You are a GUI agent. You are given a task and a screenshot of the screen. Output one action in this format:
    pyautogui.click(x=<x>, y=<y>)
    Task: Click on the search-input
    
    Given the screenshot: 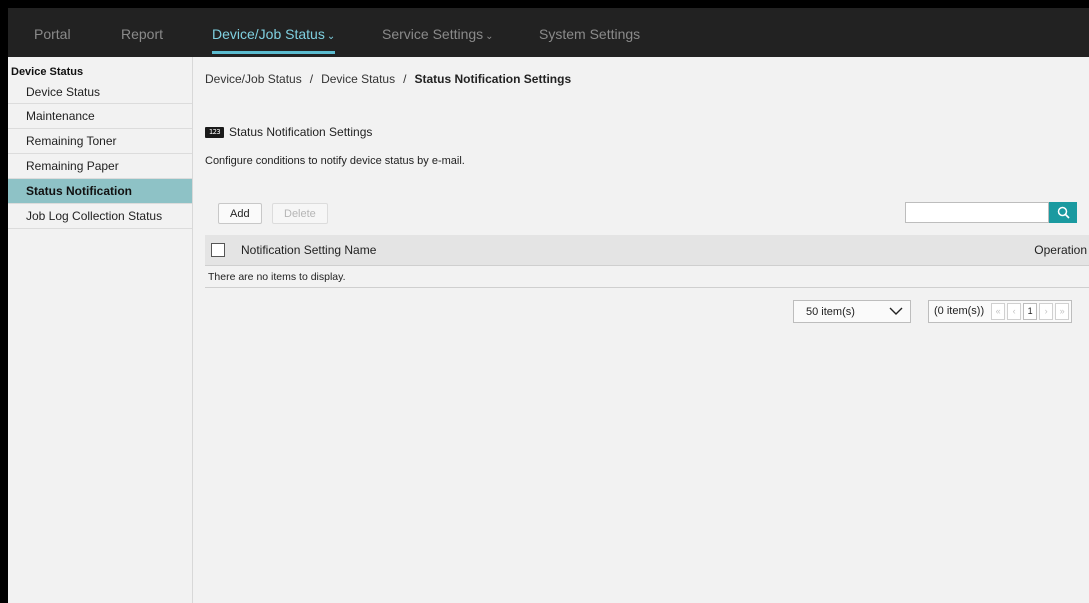 What is the action you would take?
    pyautogui.click(x=977, y=212)
    